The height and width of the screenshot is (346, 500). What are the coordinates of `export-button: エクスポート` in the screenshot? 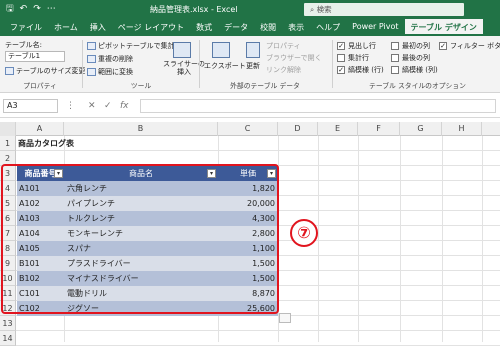 It's located at (225, 66).